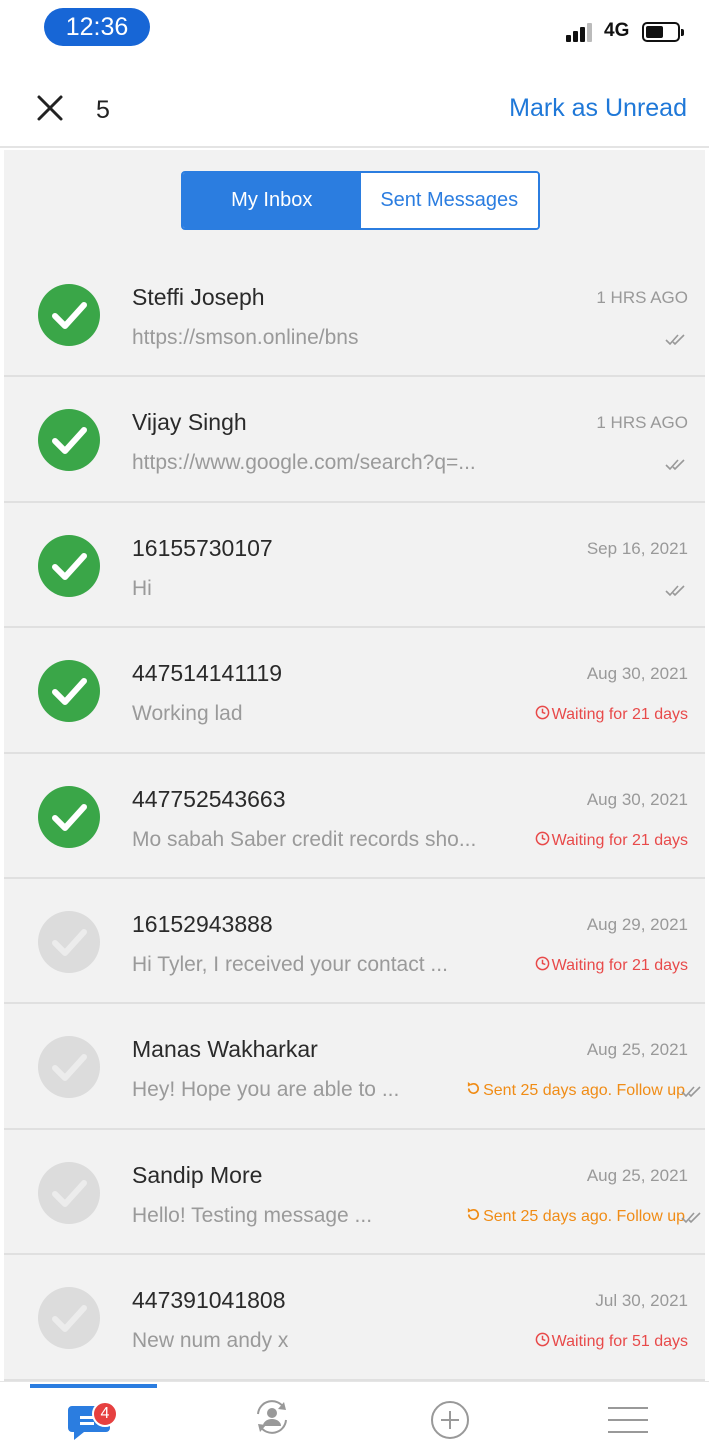  I want to click on message-date: Aug 29, 2021, so click(637, 924).